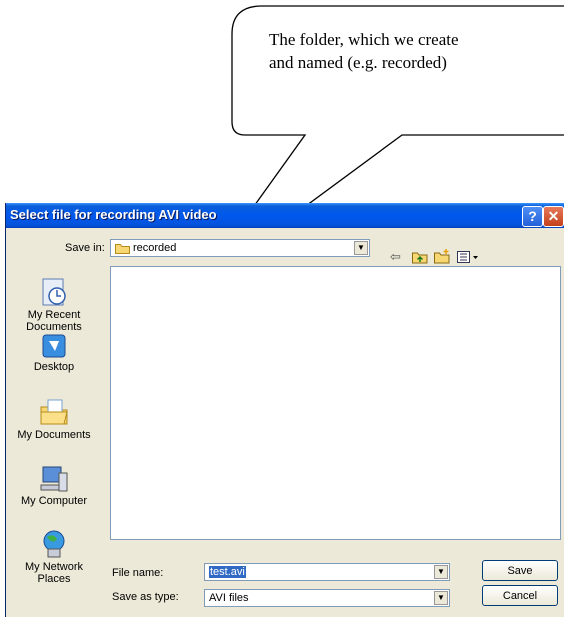  What do you see at coordinates (54, 346) in the screenshot?
I see `desktop-icon` at bounding box center [54, 346].